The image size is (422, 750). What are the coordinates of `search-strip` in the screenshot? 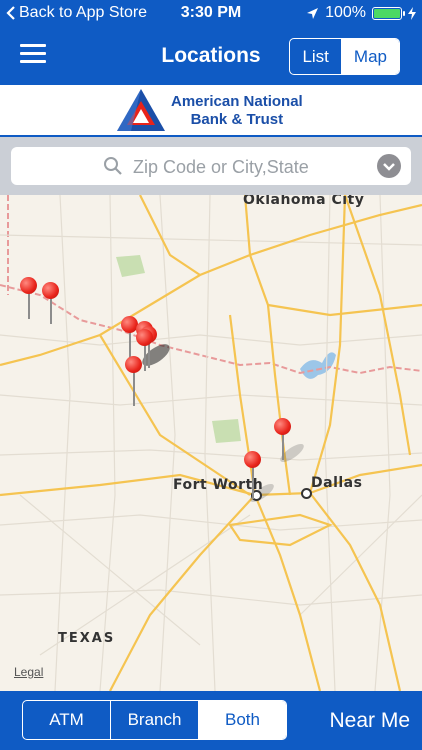 It's located at (211, 166).